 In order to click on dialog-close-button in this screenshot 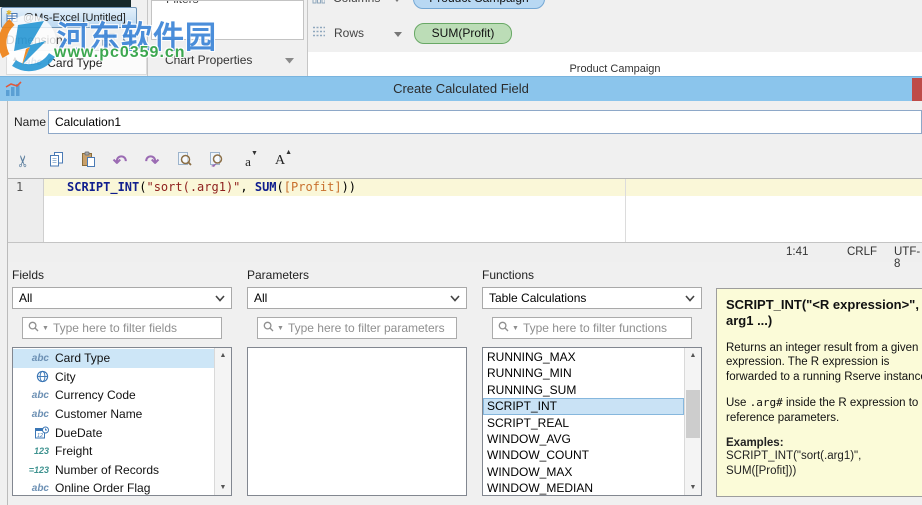, I will do `click(917, 89)`.